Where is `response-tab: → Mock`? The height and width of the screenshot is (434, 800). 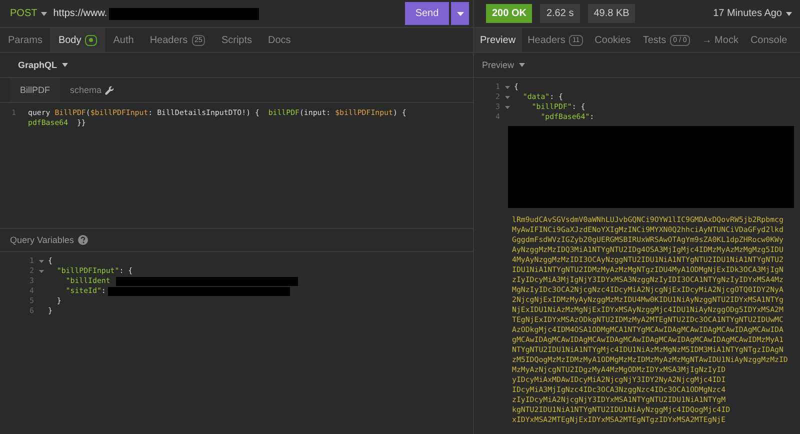
response-tab: → Mock is located at coordinates (720, 40).